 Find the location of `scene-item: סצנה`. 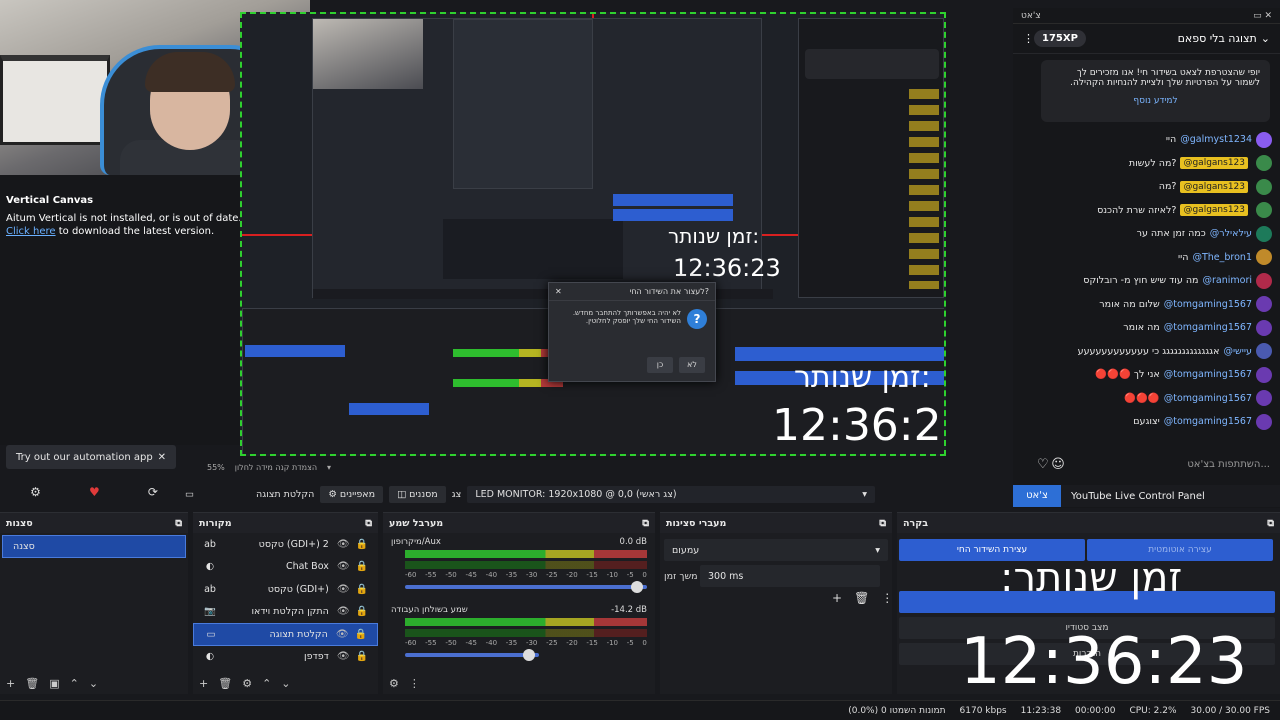

scene-item: סצנה is located at coordinates (94, 546).